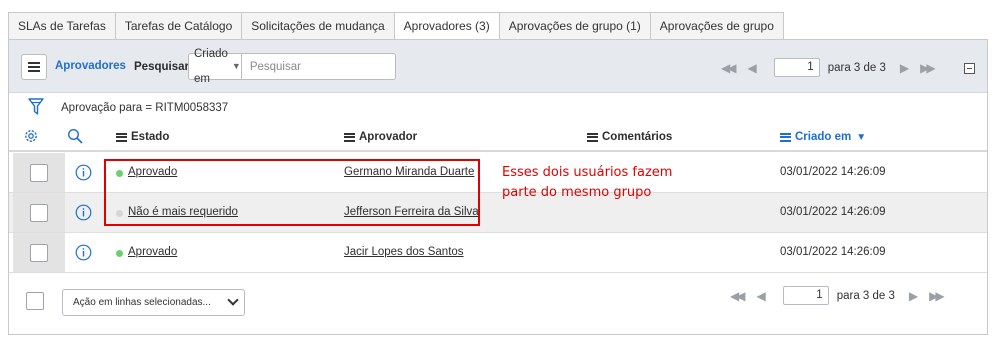 Image resolution: width=997 pixels, height=351 pixels. I want to click on column-header-aprovador: Aprovador, so click(380, 137).